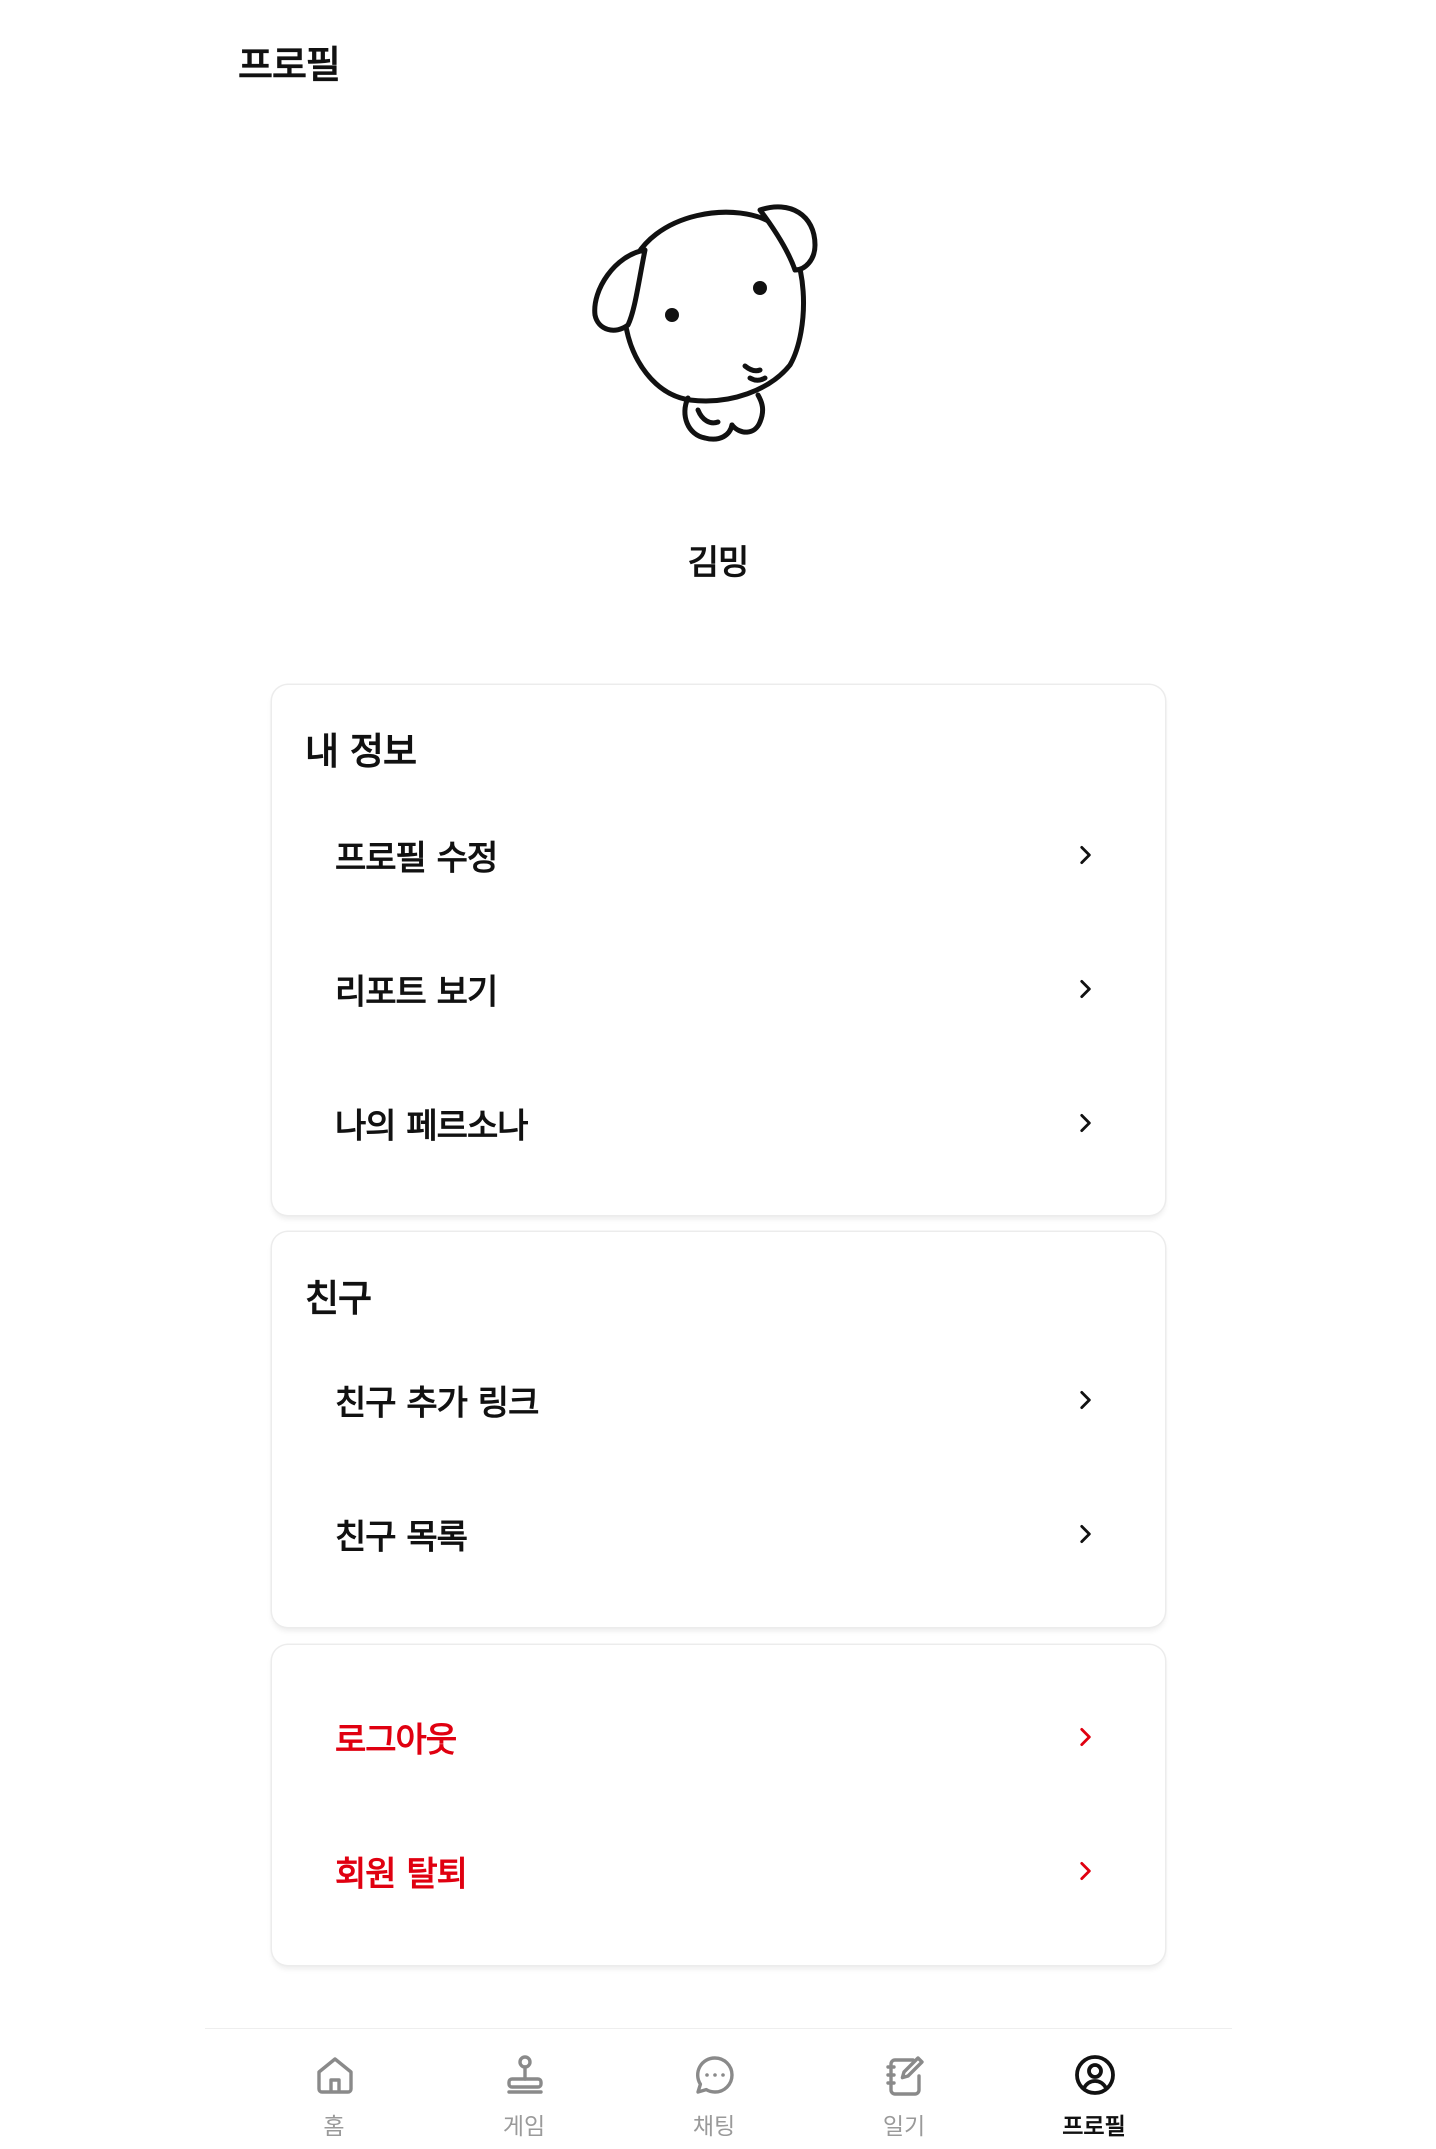 The width and height of the screenshot is (1436, 2149). I want to click on view-report-label: 리포트 보기, so click(416, 992).